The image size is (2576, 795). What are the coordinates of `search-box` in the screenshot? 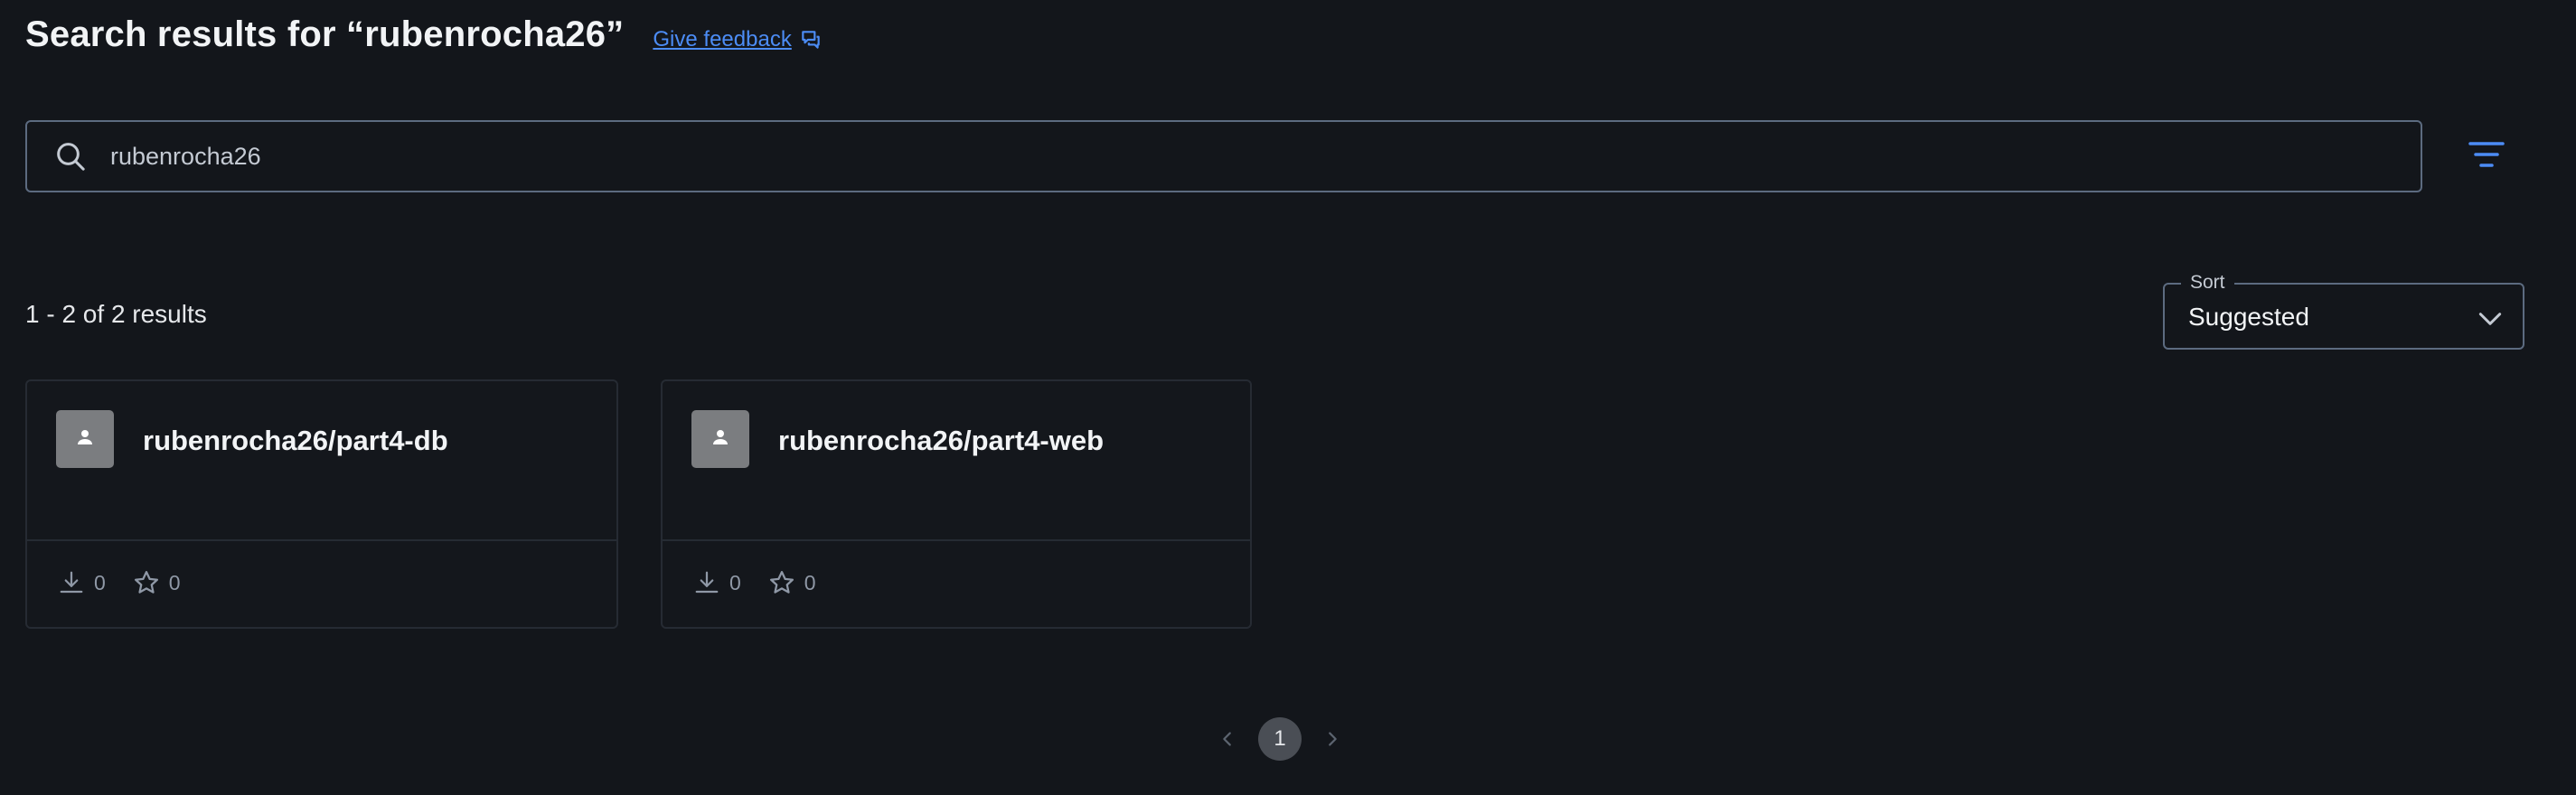 It's located at (1224, 156).